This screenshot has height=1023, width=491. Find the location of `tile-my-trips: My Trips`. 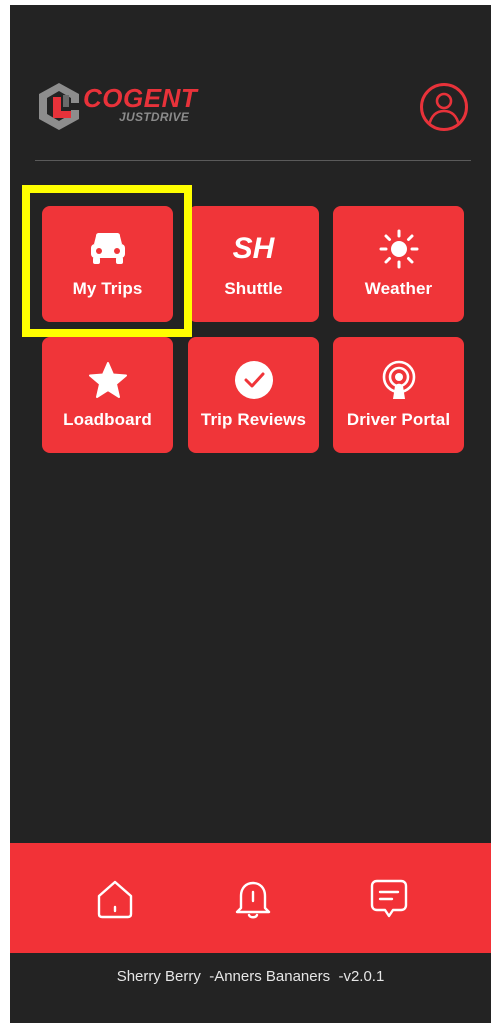

tile-my-trips: My Trips is located at coordinates (107, 264).